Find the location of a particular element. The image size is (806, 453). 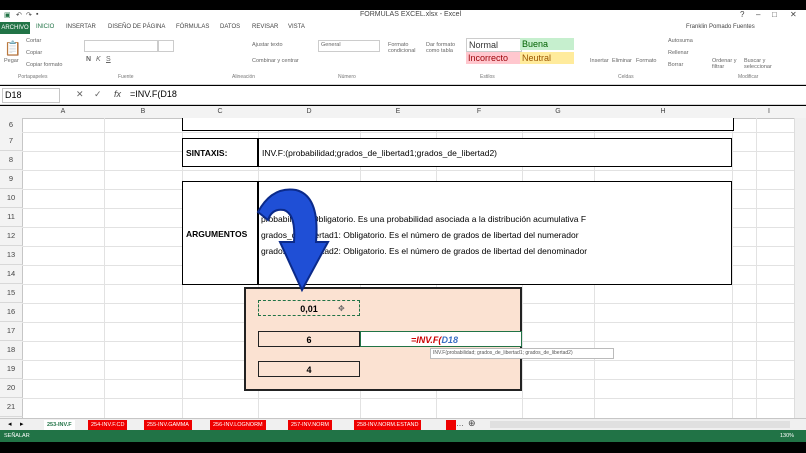

style-good: Buena is located at coordinates (547, 44).